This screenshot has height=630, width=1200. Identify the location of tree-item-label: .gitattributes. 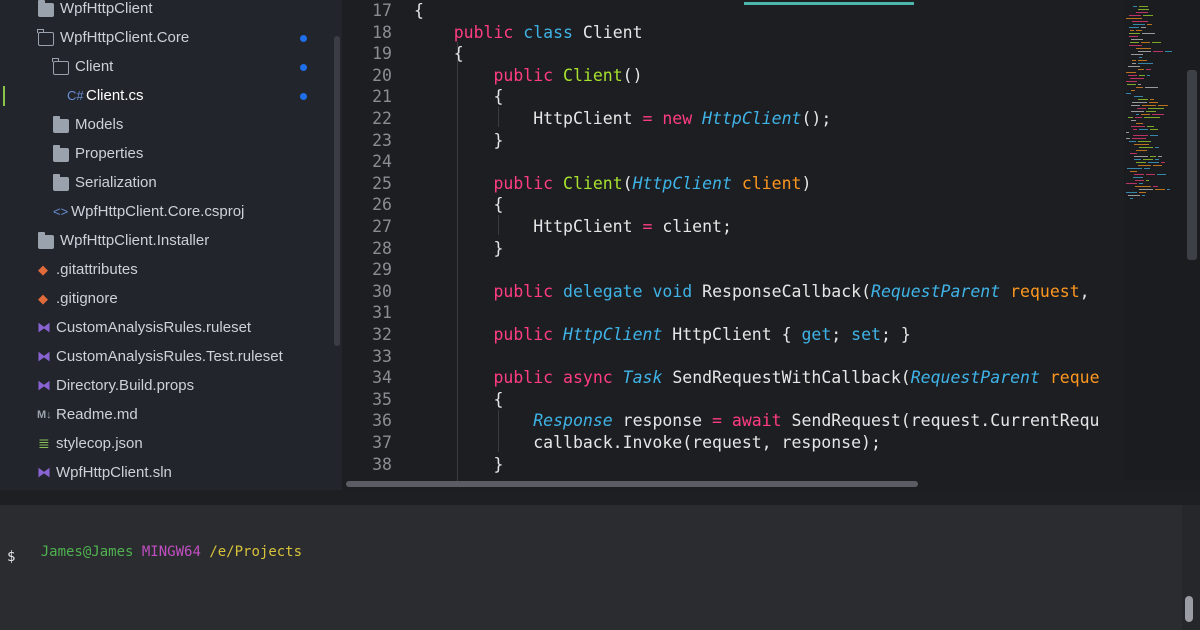
(97, 269).